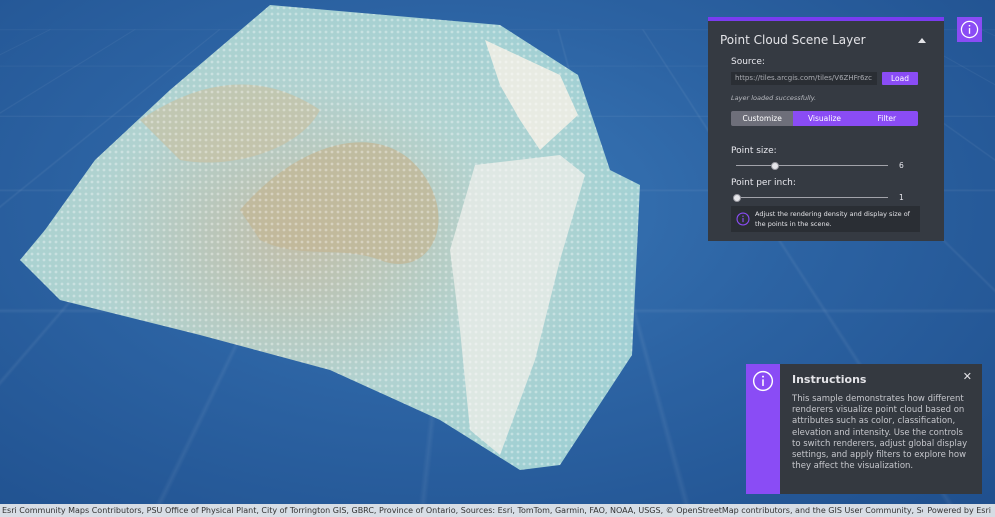  I want to click on tab-visualize: Visualize, so click(824, 118).